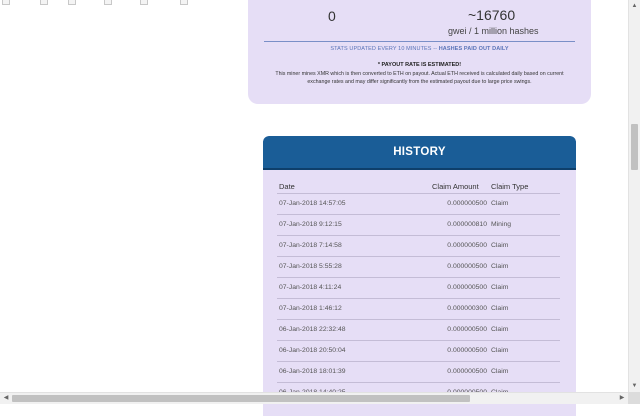 This screenshot has height=416, width=640. I want to click on column-header-claim-type: Claim Type, so click(510, 186).